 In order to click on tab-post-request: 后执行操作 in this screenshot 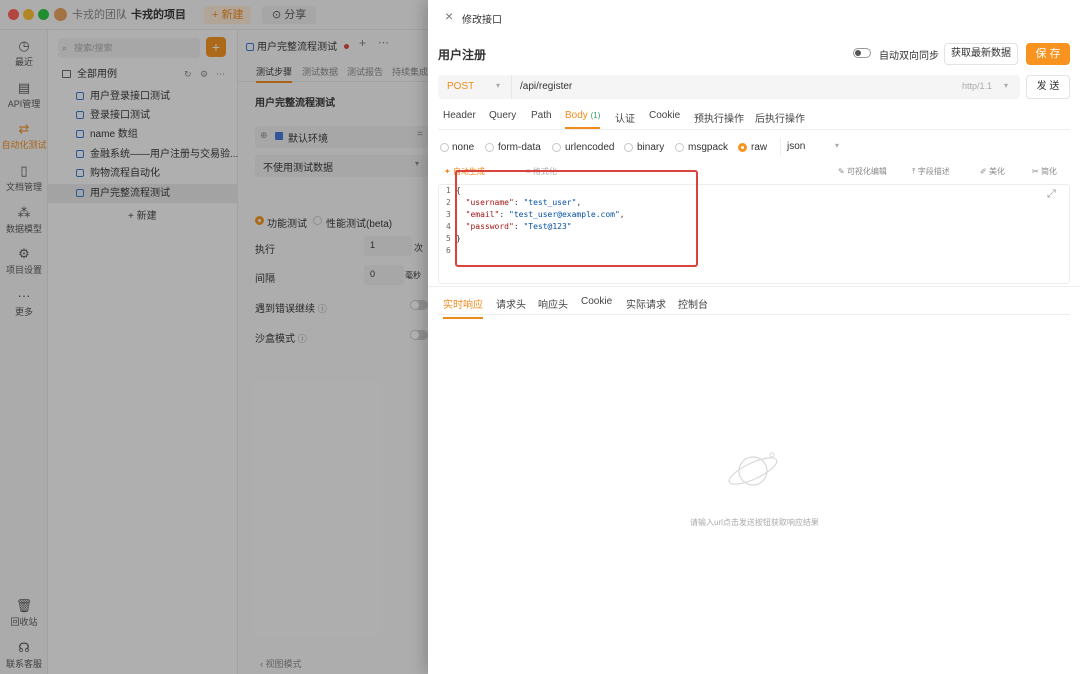, I will do `click(780, 117)`.